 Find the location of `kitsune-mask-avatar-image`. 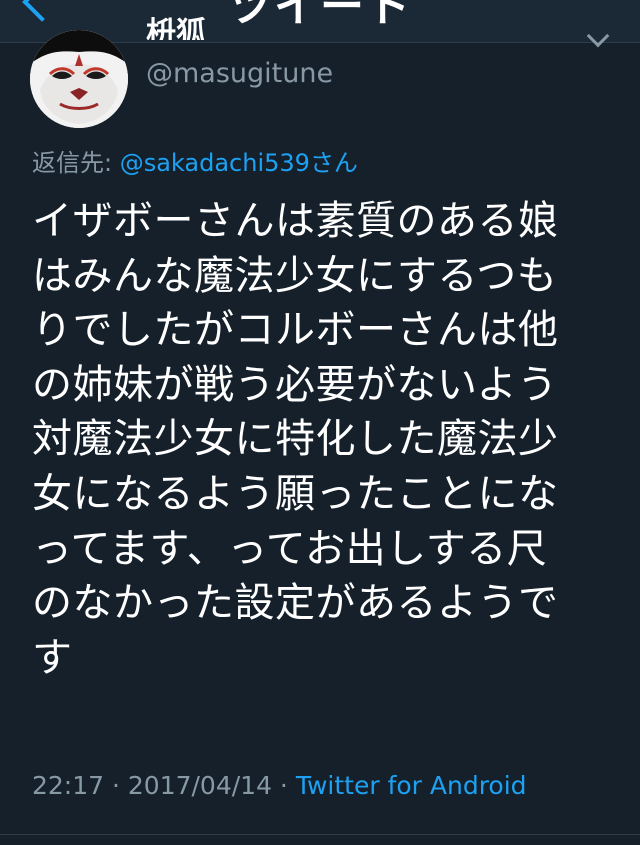

kitsune-mask-avatar-image is located at coordinates (79, 79).